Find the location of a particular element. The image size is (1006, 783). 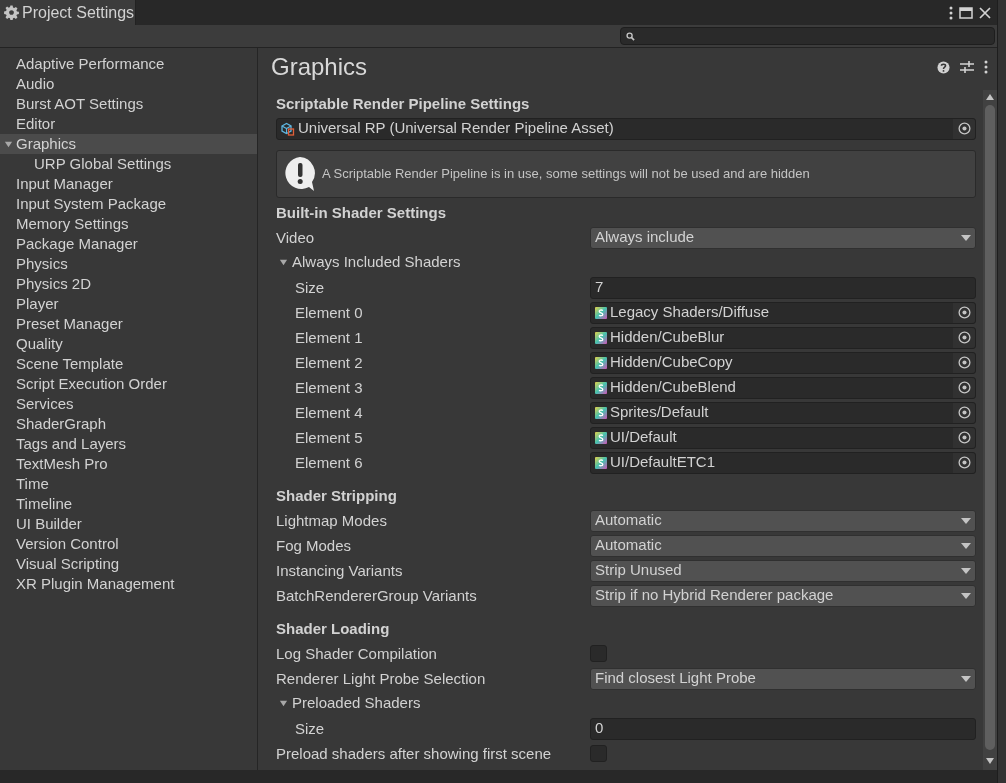

window-tab: Project Settings is located at coordinates (68, 12).